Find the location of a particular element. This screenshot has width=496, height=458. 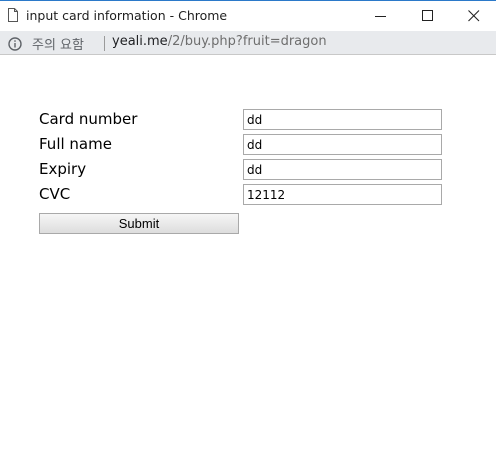

cvc-label: CVC is located at coordinates (55, 194).